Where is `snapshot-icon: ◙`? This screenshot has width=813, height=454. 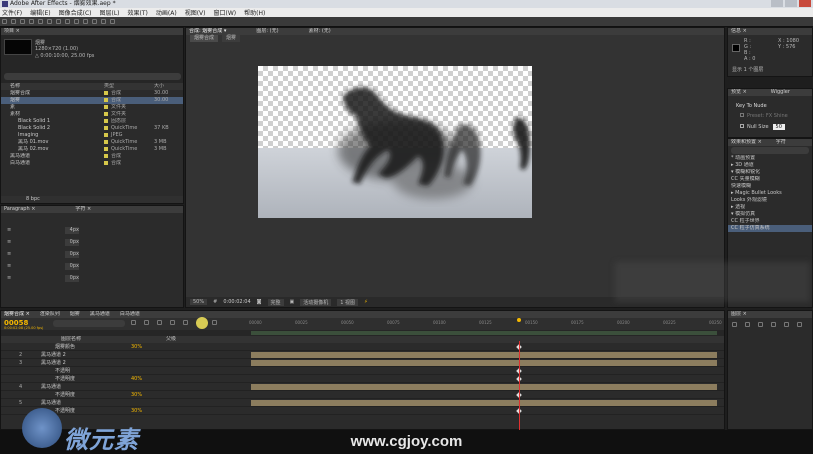 snapshot-icon: ◙ is located at coordinates (259, 302).